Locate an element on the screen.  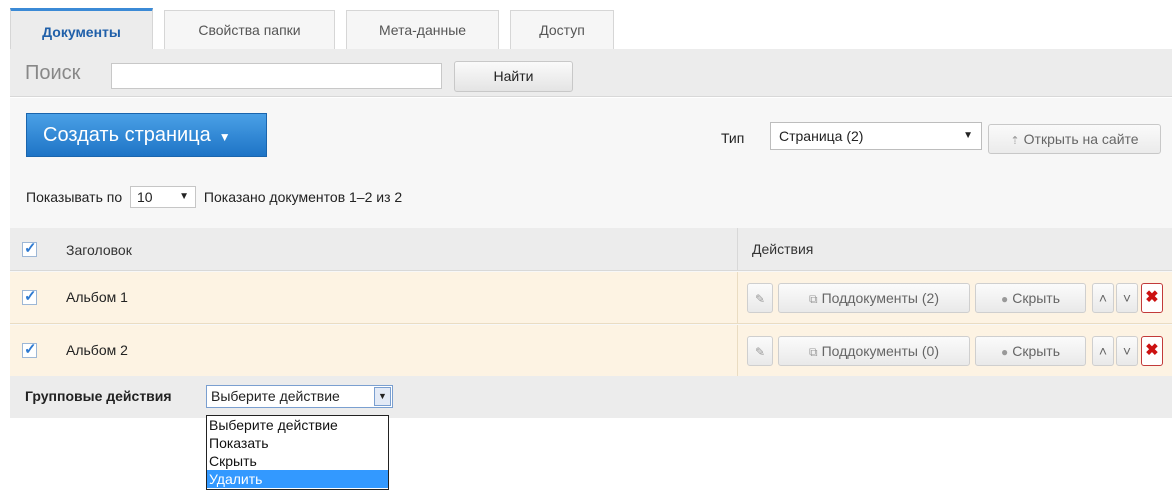
row-actions: ✎ ⧉ Поддокументы (2) ● Скрыть ˄ ˅ ✖ is located at coordinates (950, 298).